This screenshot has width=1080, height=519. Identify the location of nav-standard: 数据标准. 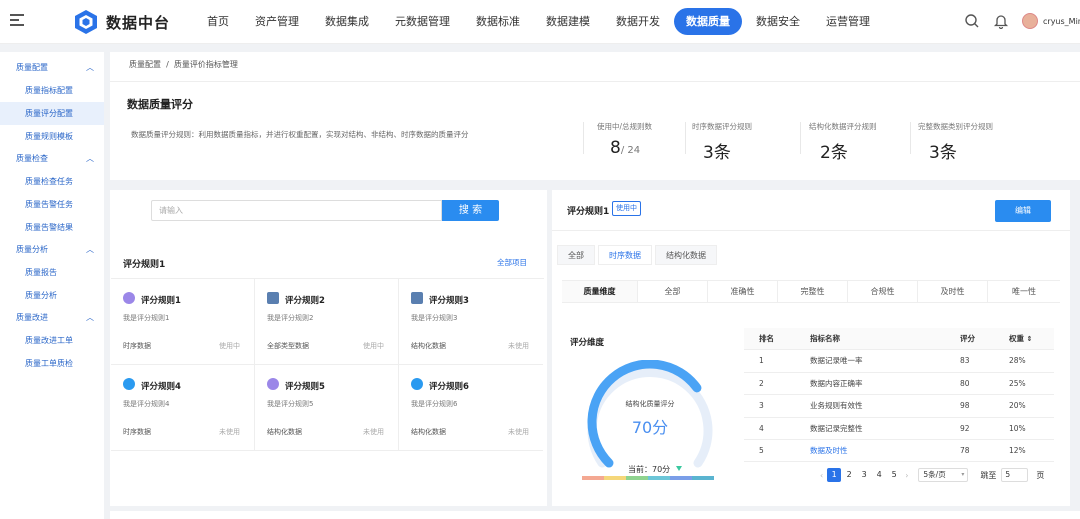
(498, 21).